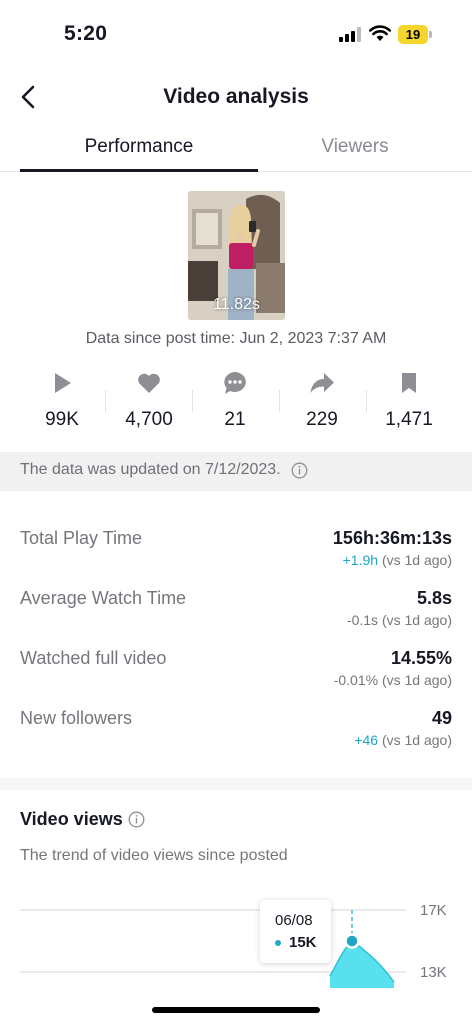 Image resolution: width=472 pixels, height=1023 pixels. What do you see at coordinates (421, 658) in the screenshot?
I see `stat-value: 14.55%` at bounding box center [421, 658].